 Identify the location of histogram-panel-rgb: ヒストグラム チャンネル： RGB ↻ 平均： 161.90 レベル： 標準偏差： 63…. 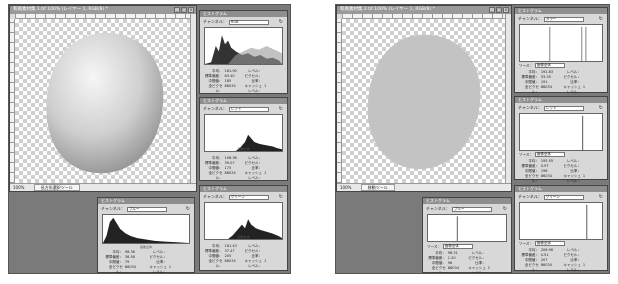
(243, 52).